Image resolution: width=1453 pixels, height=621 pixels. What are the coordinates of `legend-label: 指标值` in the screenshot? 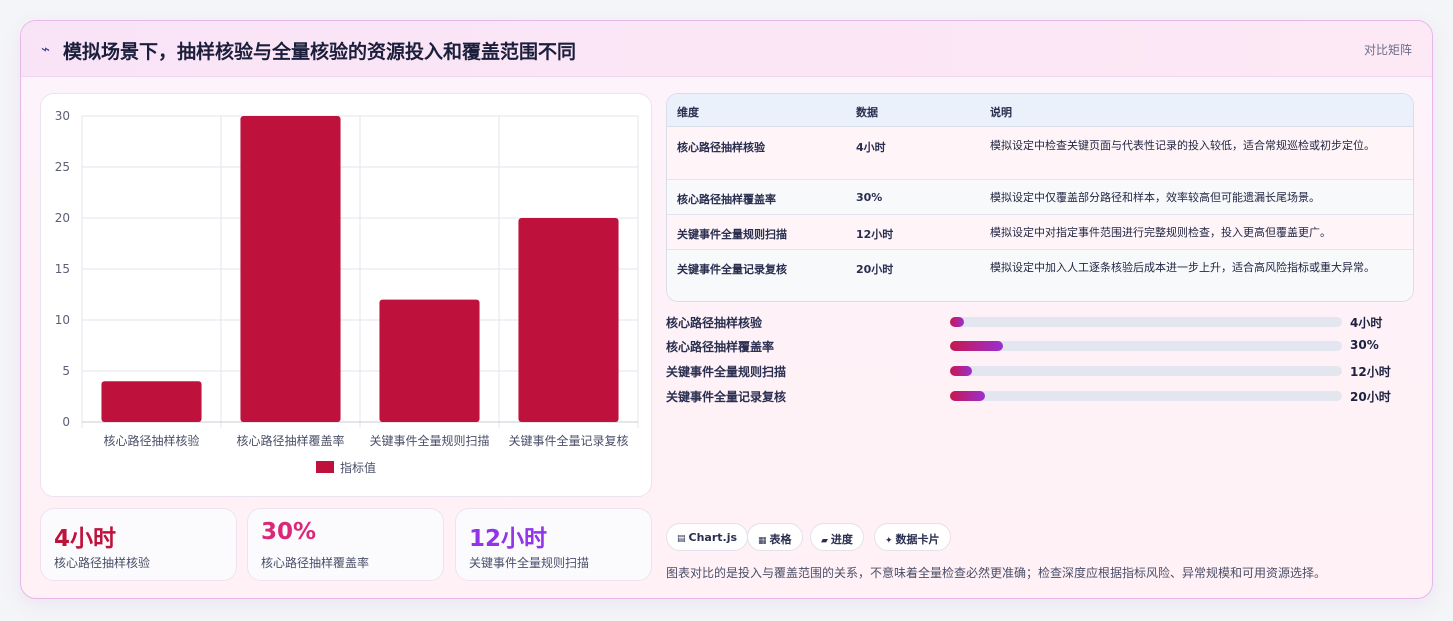 It's located at (358, 467).